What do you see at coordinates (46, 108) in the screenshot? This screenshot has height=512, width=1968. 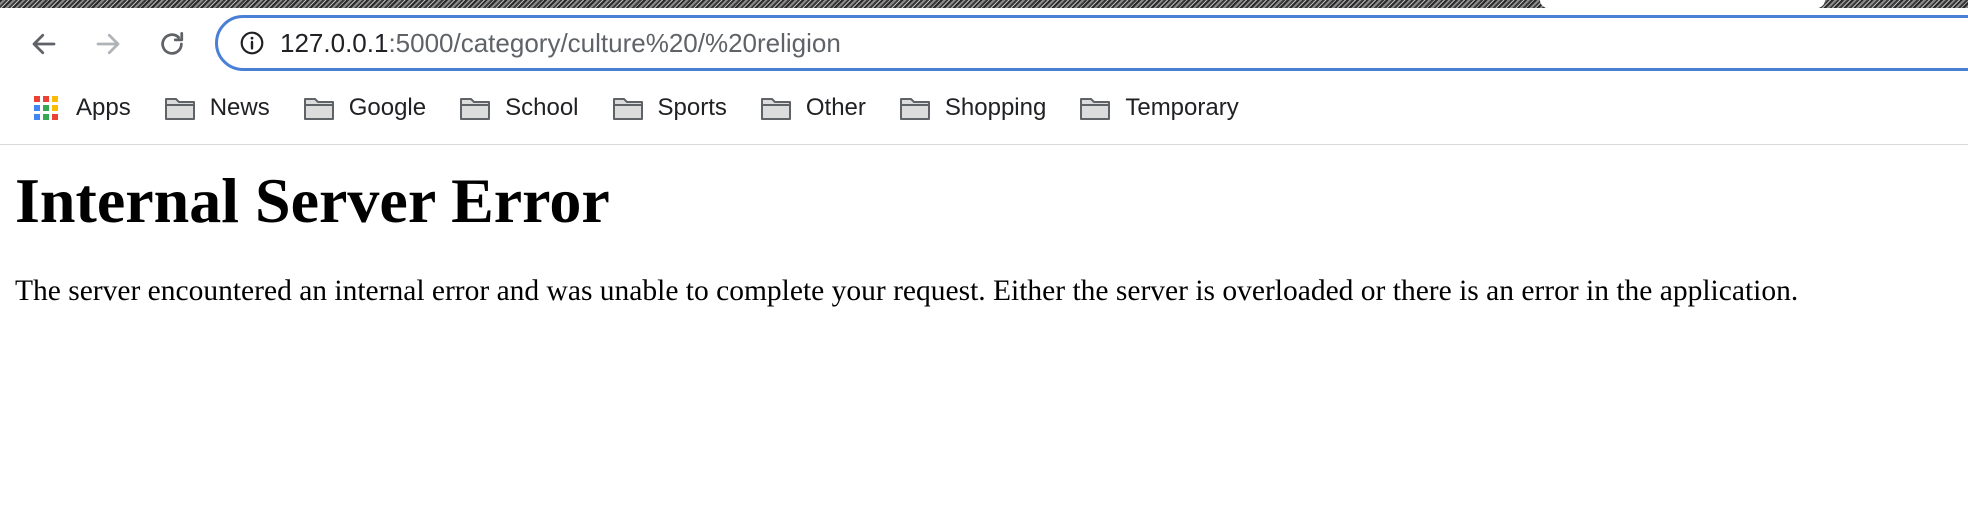 I see `apps-grid-icon` at bounding box center [46, 108].